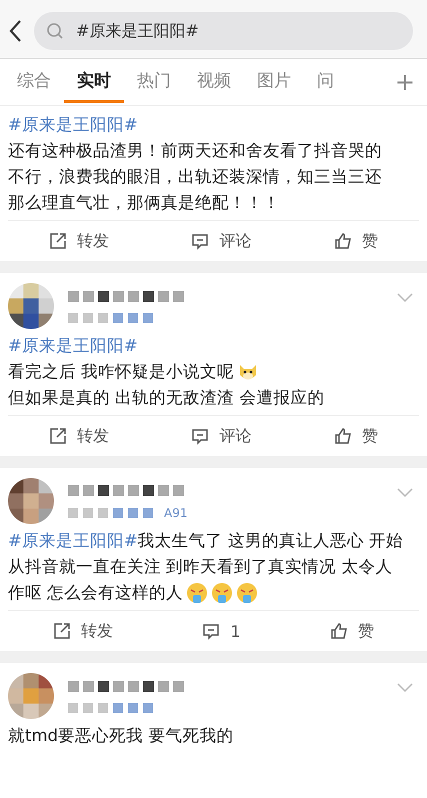 This screenshot has height=798, width=427. Describe the element at coordinates (200, 567) in the screenshot. I see `post-text: 从抖音就一直在关注 到昨天看到了真实情况 太令人` at that location.